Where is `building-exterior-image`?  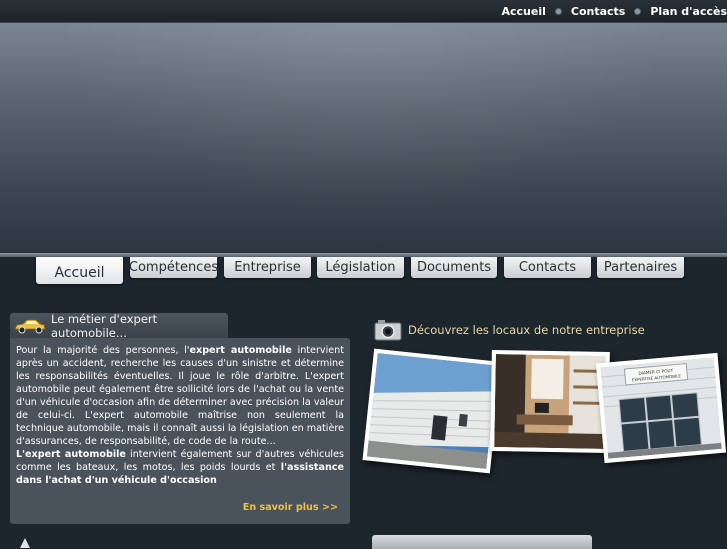
building-exterior-image is located at coordinates (432, 411).